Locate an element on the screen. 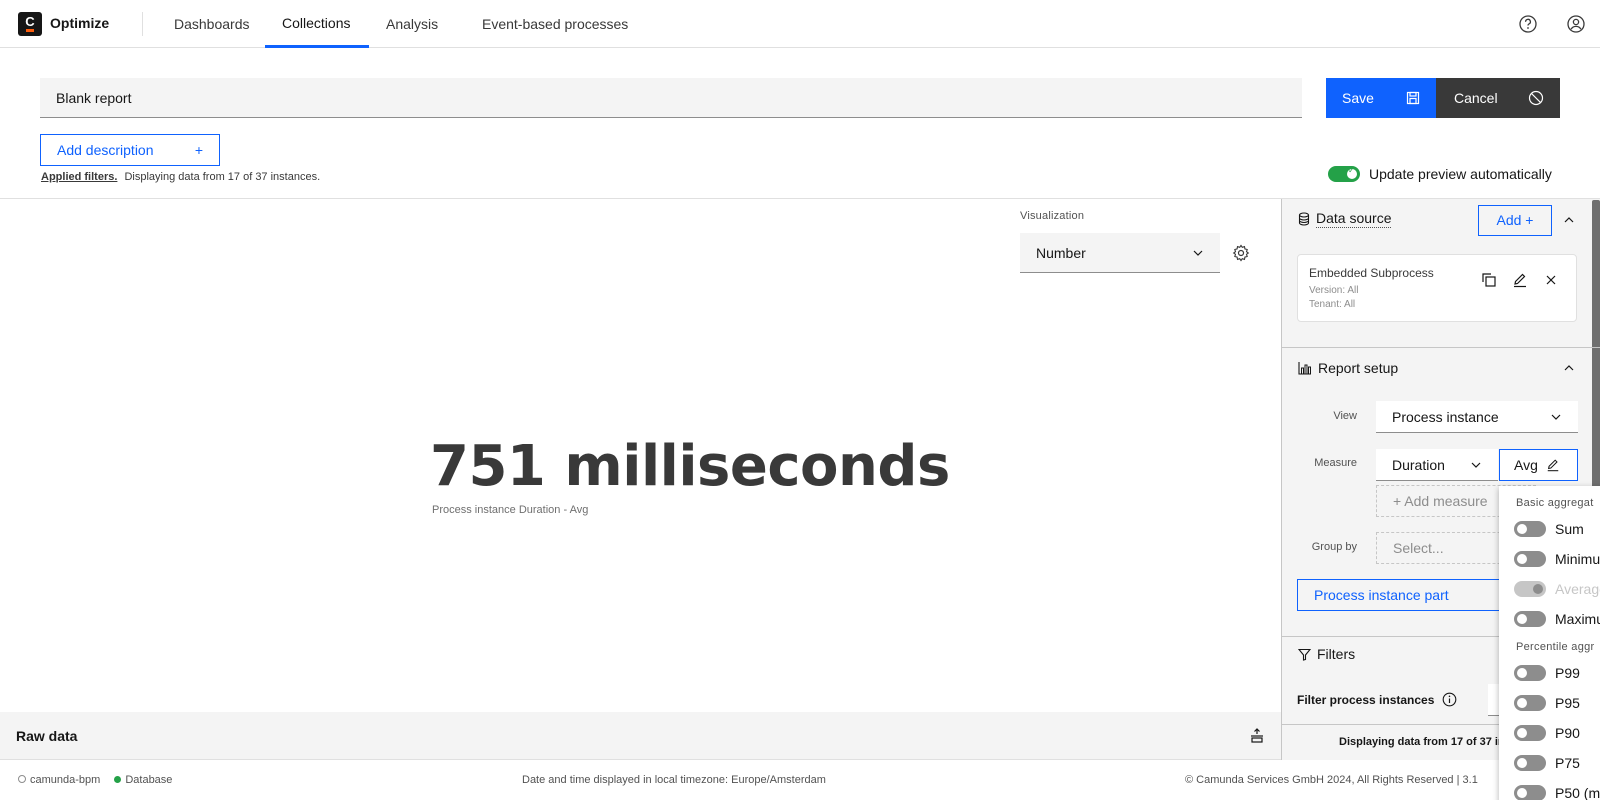 The width and height of the screenshot is (1600, 800). data-source-title: Data source is located at coordinates (1354, 219).